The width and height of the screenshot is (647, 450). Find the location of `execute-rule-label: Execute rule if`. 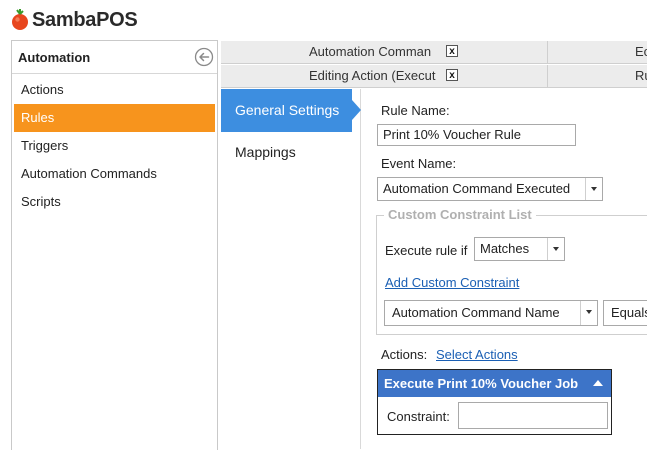

execute-rule-label: Execute rule if is located at coordinates (426, 250).